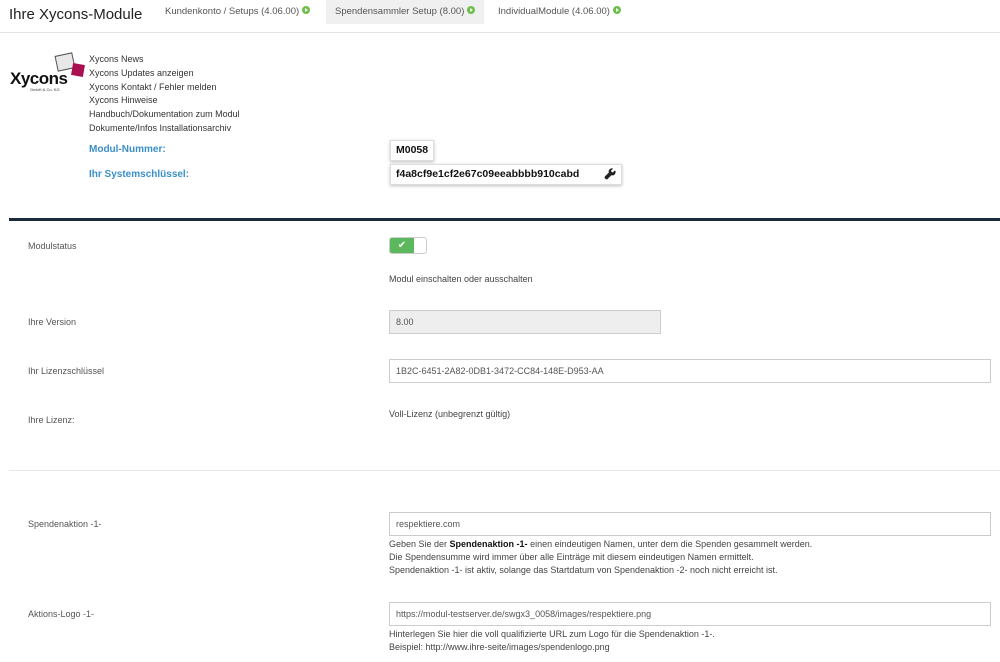 This screenshot has width=1000, height=662. I want to click on system-key-box: f4a8cf9e1cf2e67c09eeabbbb910cabd, so click(506, 174).